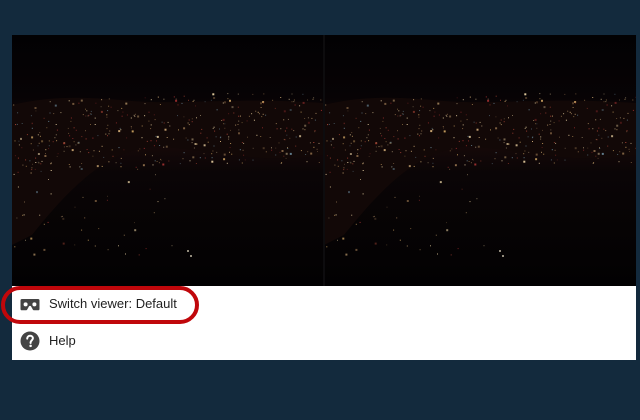 The width and height of the screenshot is (640, 420). Describe the element at coordinates (324, 304) in the screenshot. I see `switch-viewer-menu-item: Switch viewer: Default` at that location.